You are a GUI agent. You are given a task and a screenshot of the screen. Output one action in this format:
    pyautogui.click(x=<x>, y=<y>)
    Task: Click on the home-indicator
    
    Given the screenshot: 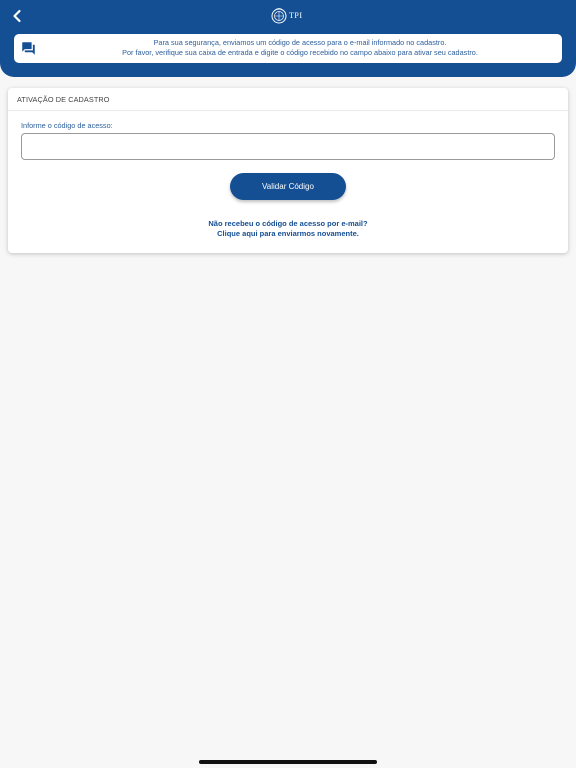 What is the action you would take?
    pyautogui.click(x=288, y=762)
    